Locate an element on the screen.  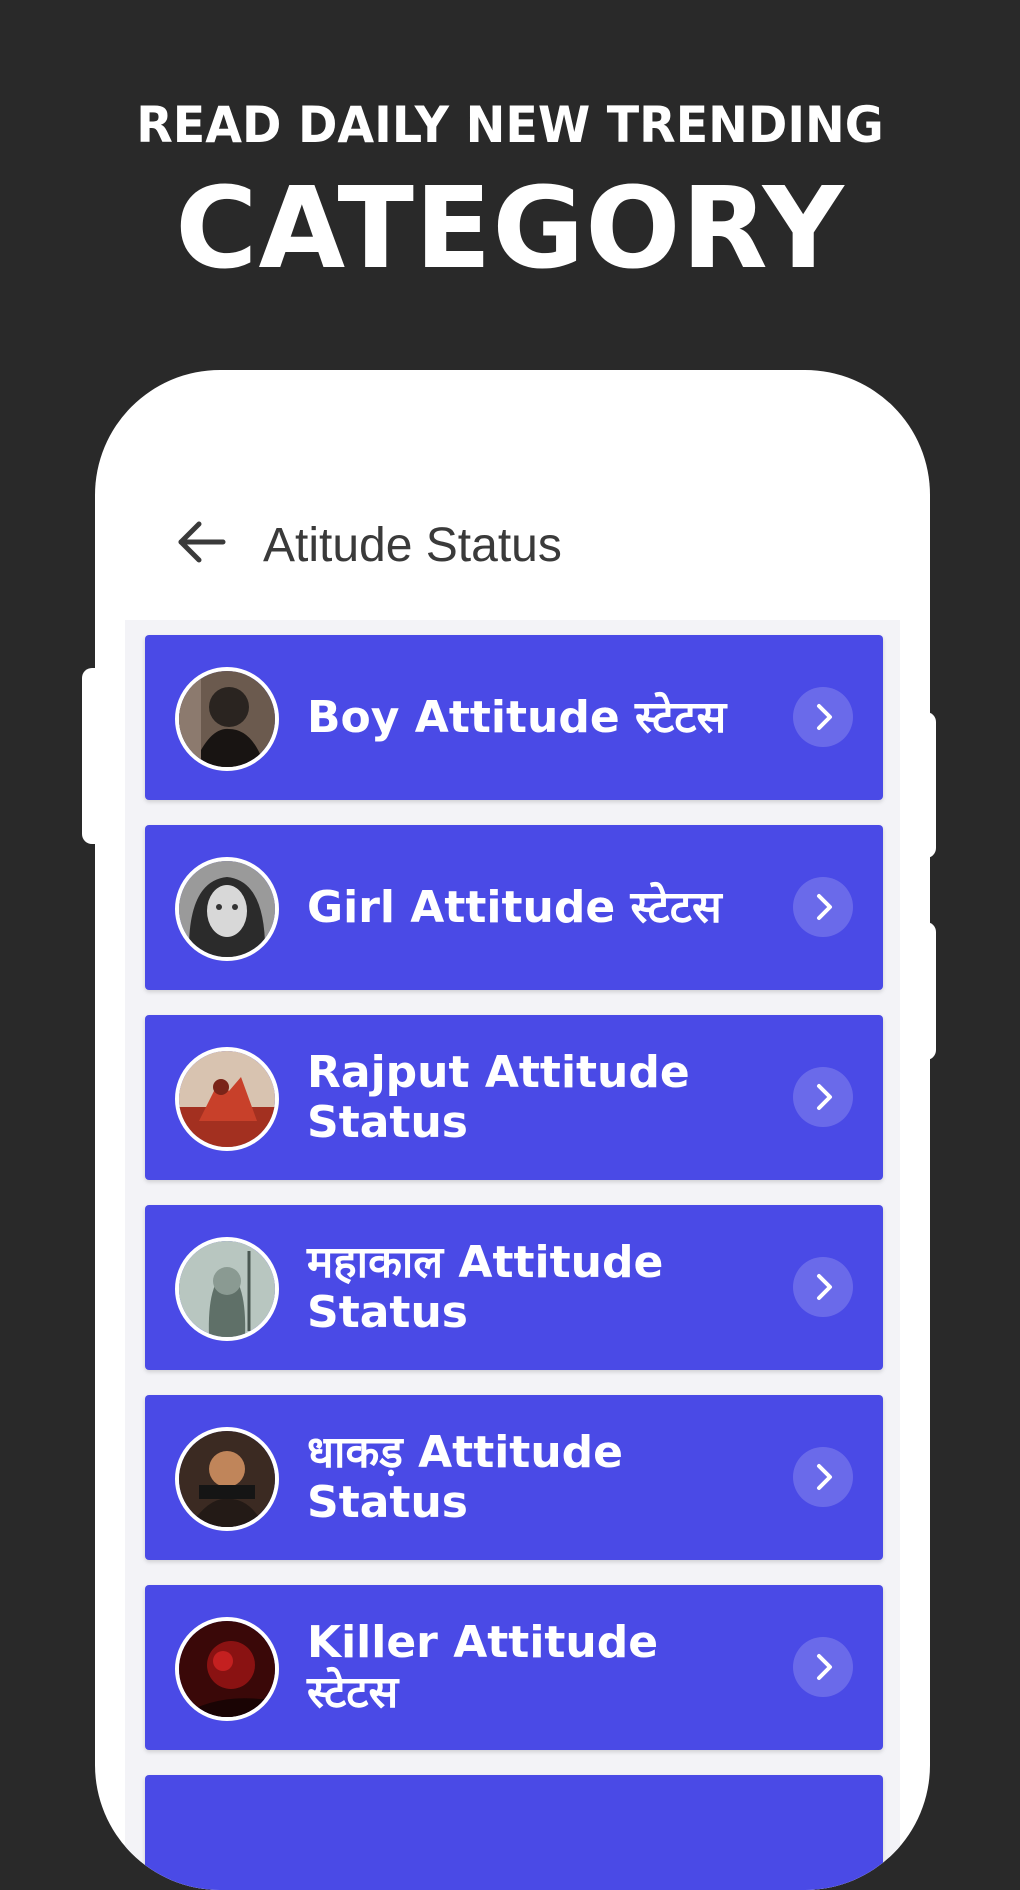
list-item-label: Rajput Attitude Status is located at coordinates (498, 1097).